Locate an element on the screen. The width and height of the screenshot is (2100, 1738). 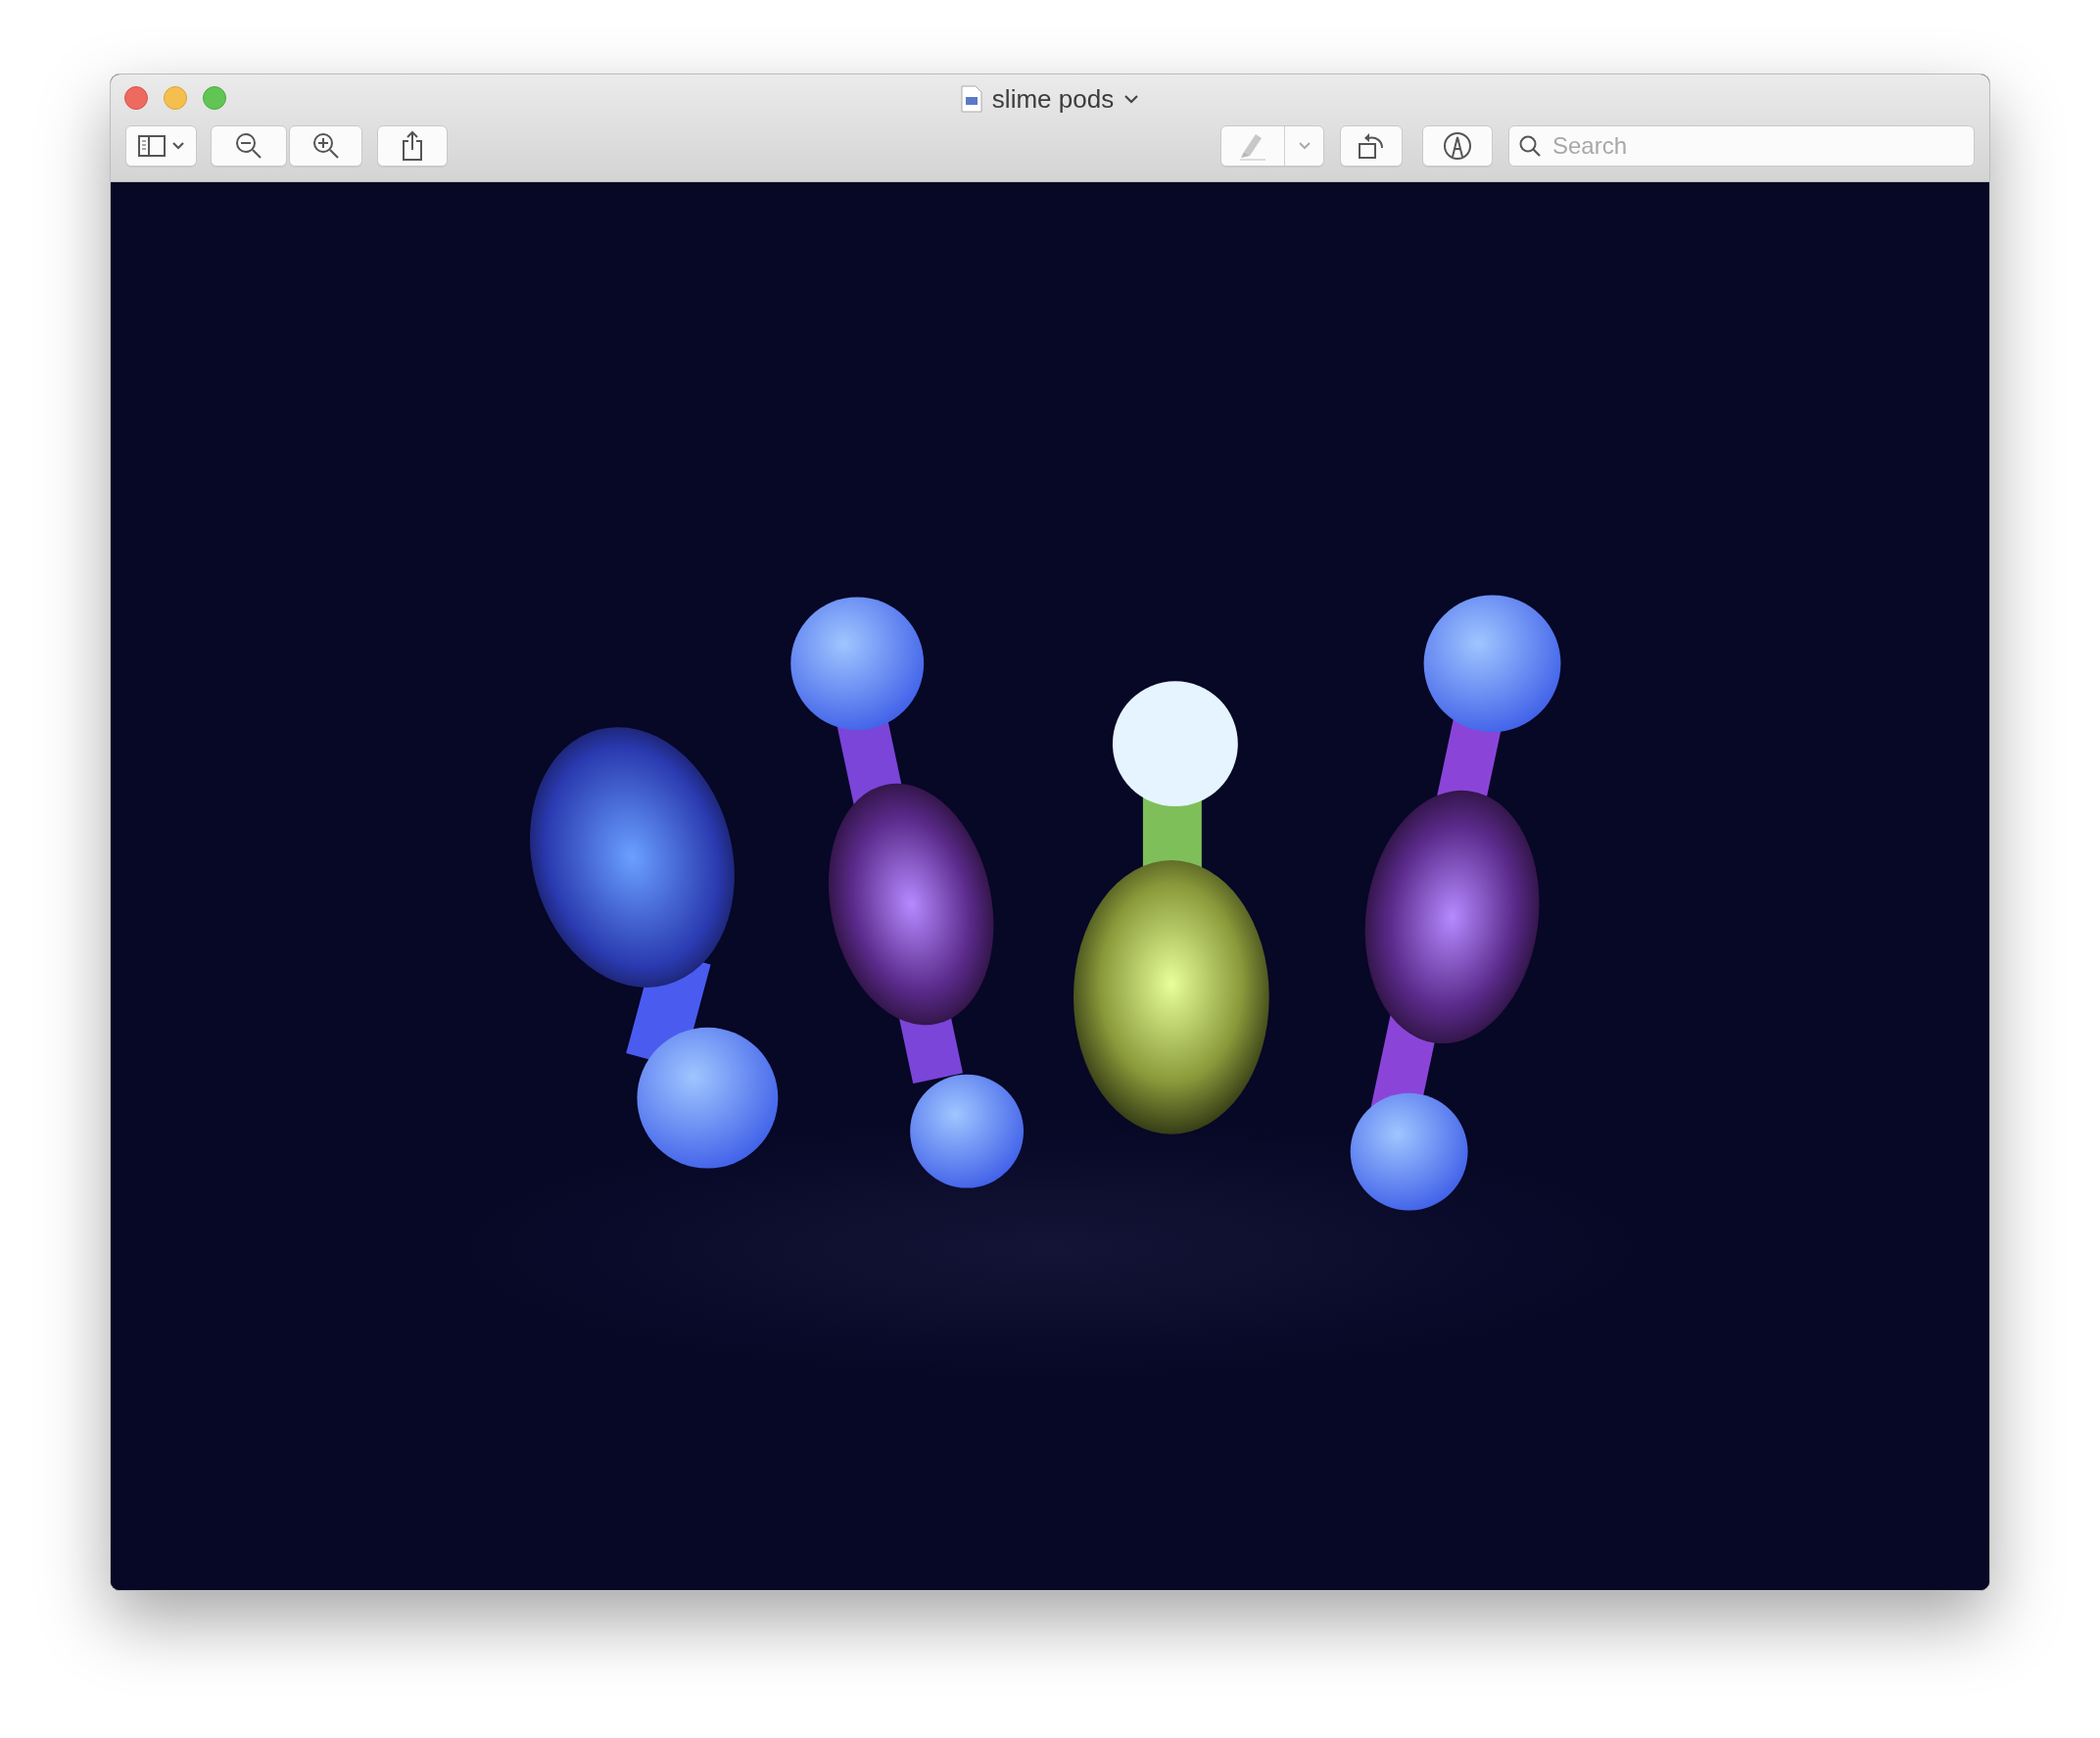
zoom-in-button is located at coordinates (326, 146).